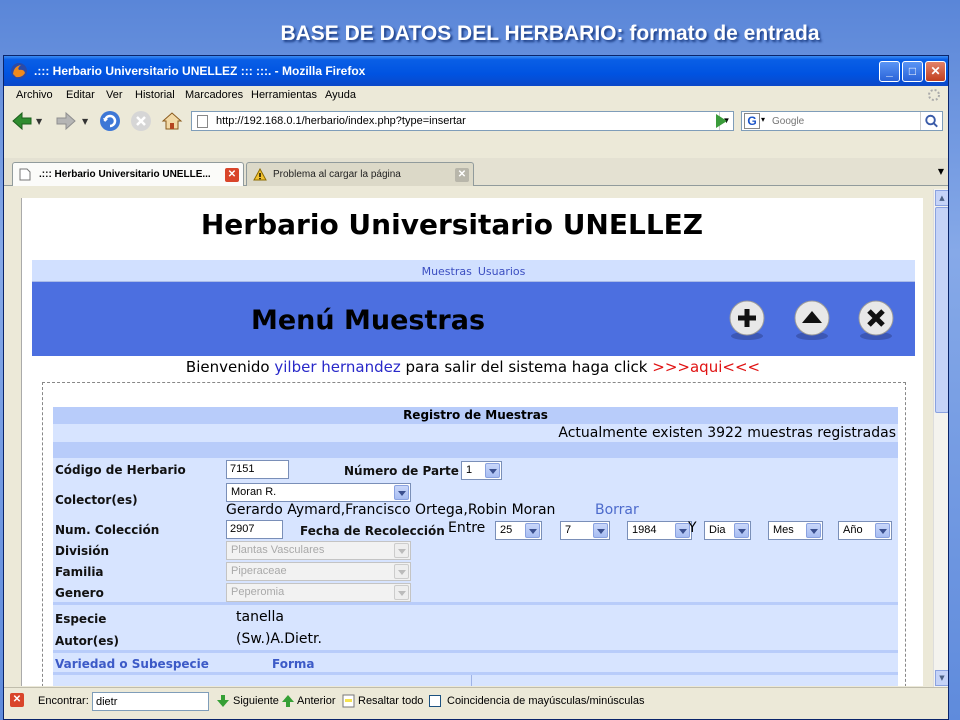  I want to click on tab-herbario: .::: Herbario Universitario UNELLE... ✕, so click(128, 174).